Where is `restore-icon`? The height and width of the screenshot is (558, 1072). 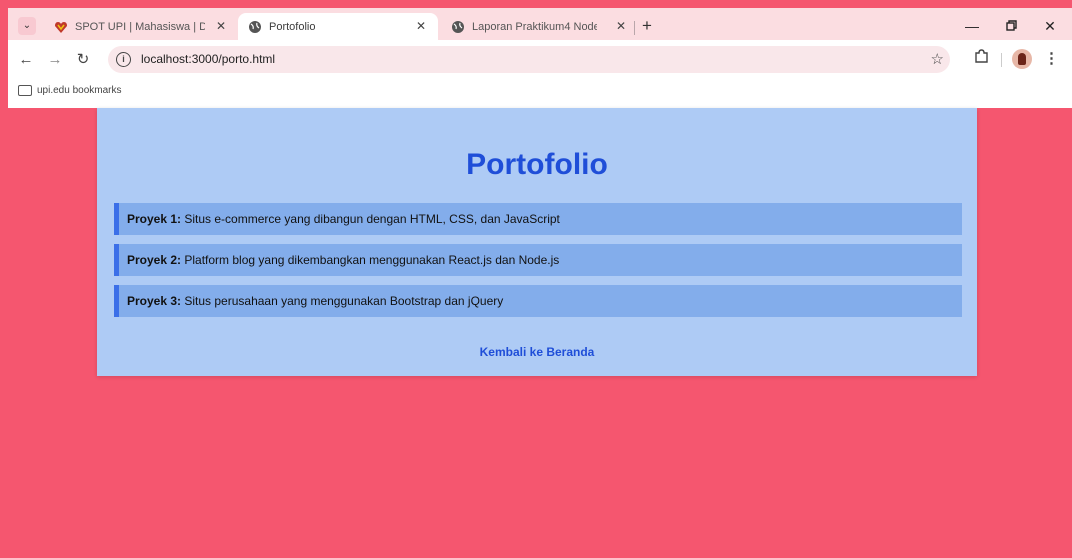
restore-icon is located at coordinates (1011, 26).